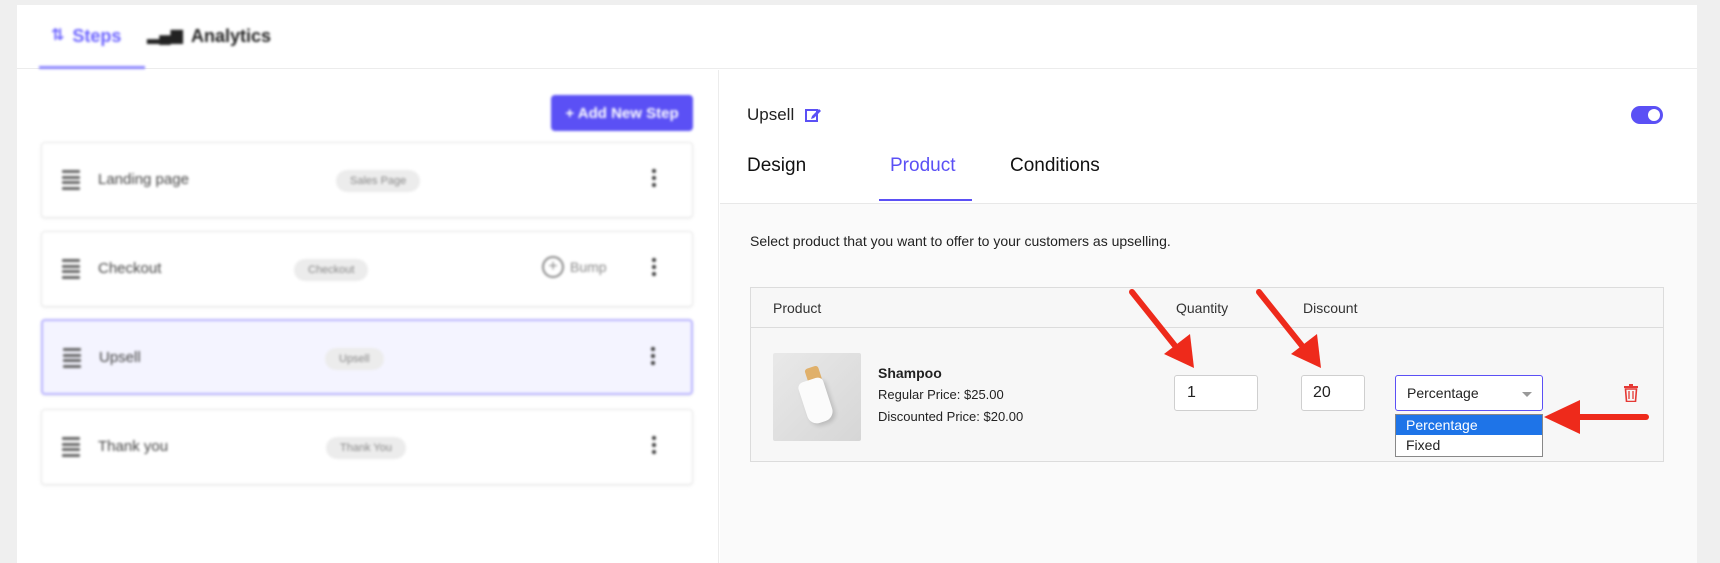  I want to click on regular-price: Regular Price: $25.00, so click(941, 394).